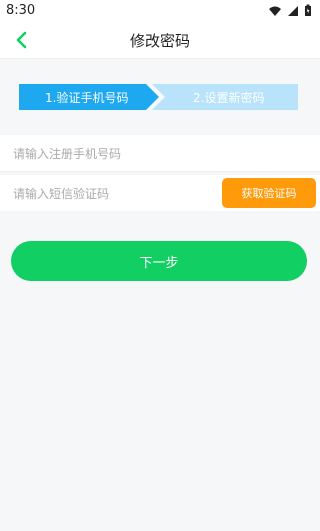 This screenshot has height=531, width=320. Describe the element at coordinates (159, 261) in the screenshot. I see `next-step-button: 下一步` at that location.